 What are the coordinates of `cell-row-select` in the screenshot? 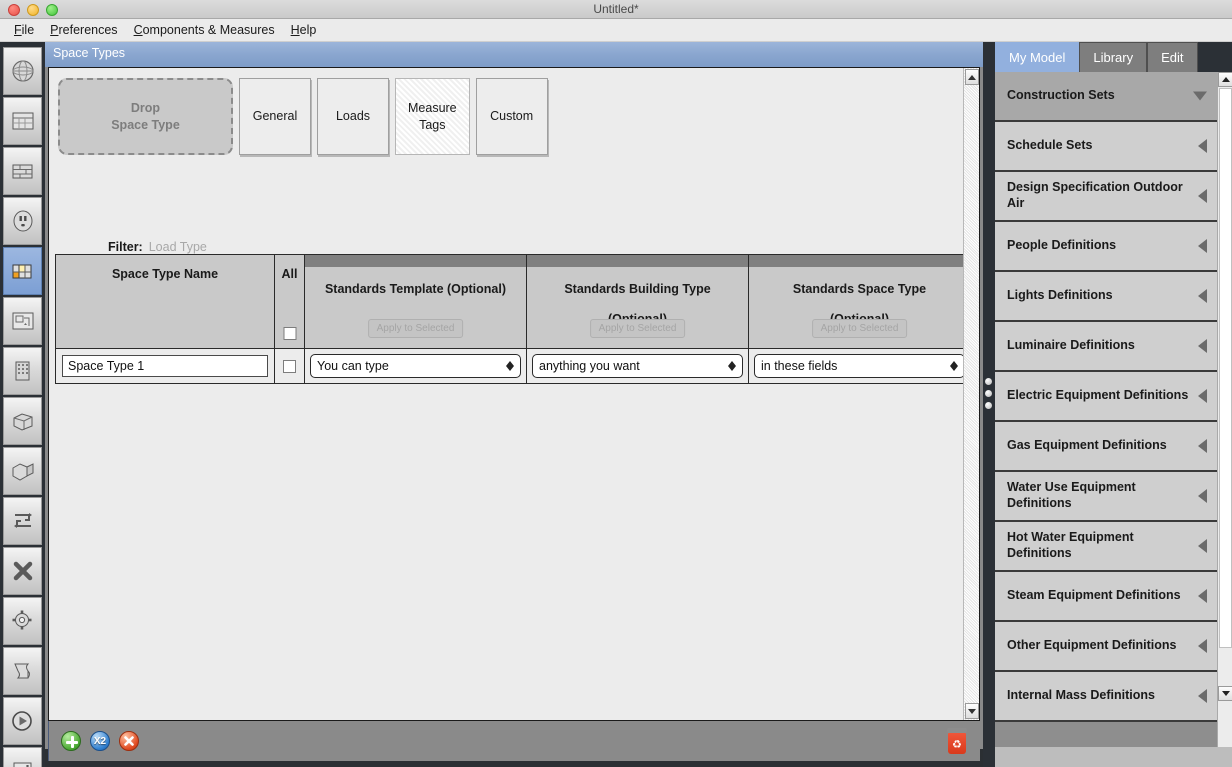 It's located at (290, 366).